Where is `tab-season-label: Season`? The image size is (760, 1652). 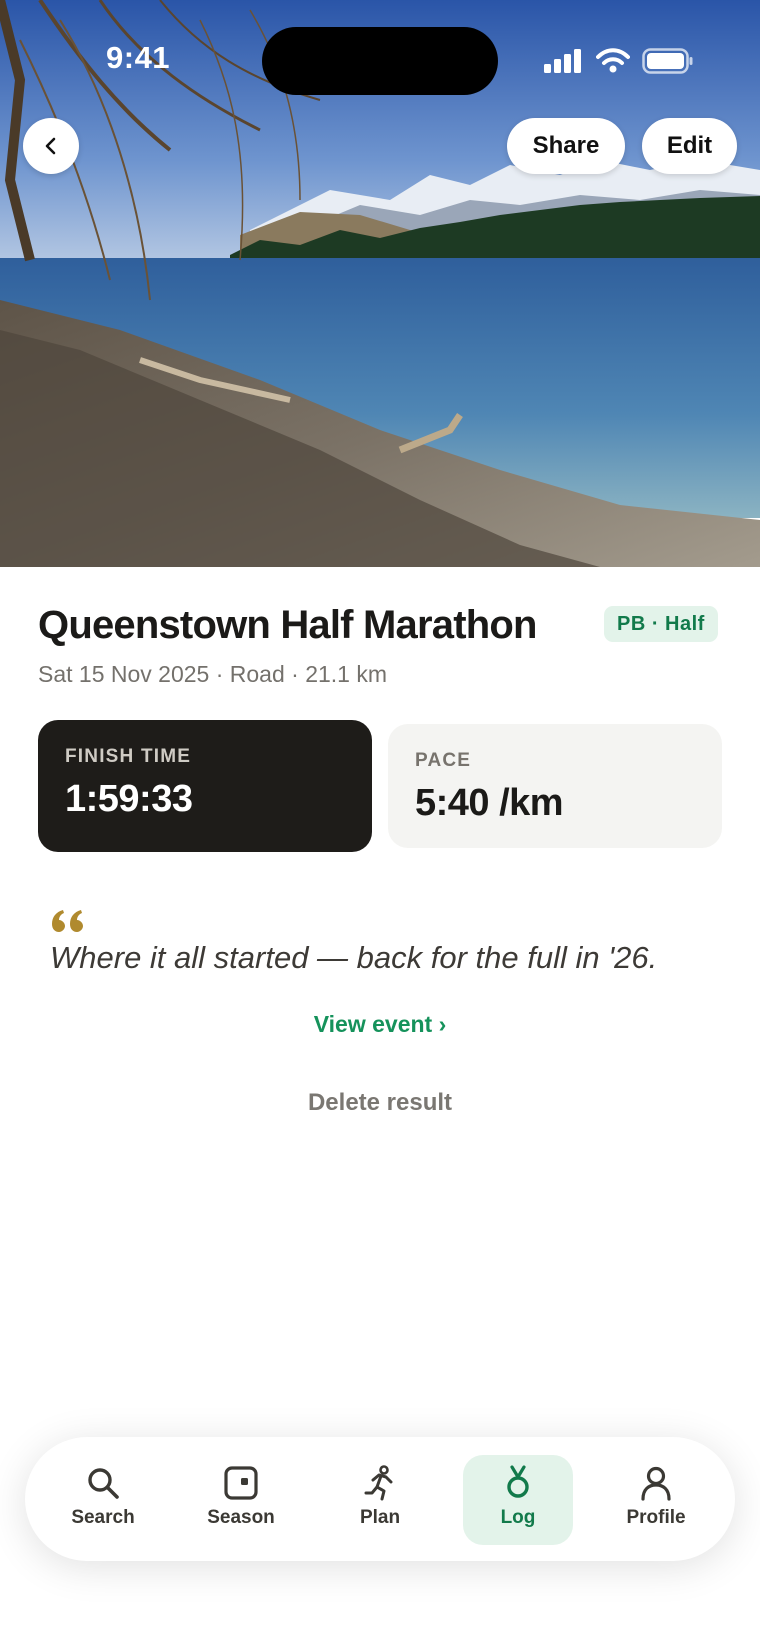
tab-season-label: Season is located at coordinates (241, 1517).